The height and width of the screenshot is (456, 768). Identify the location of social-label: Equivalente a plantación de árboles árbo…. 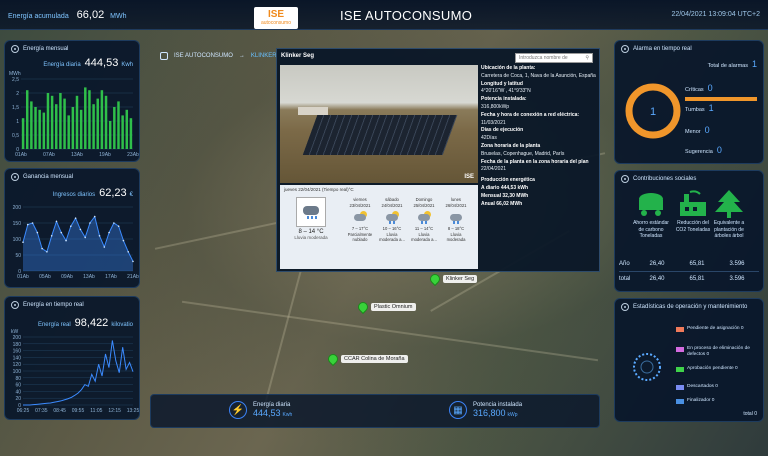
(729, 229).